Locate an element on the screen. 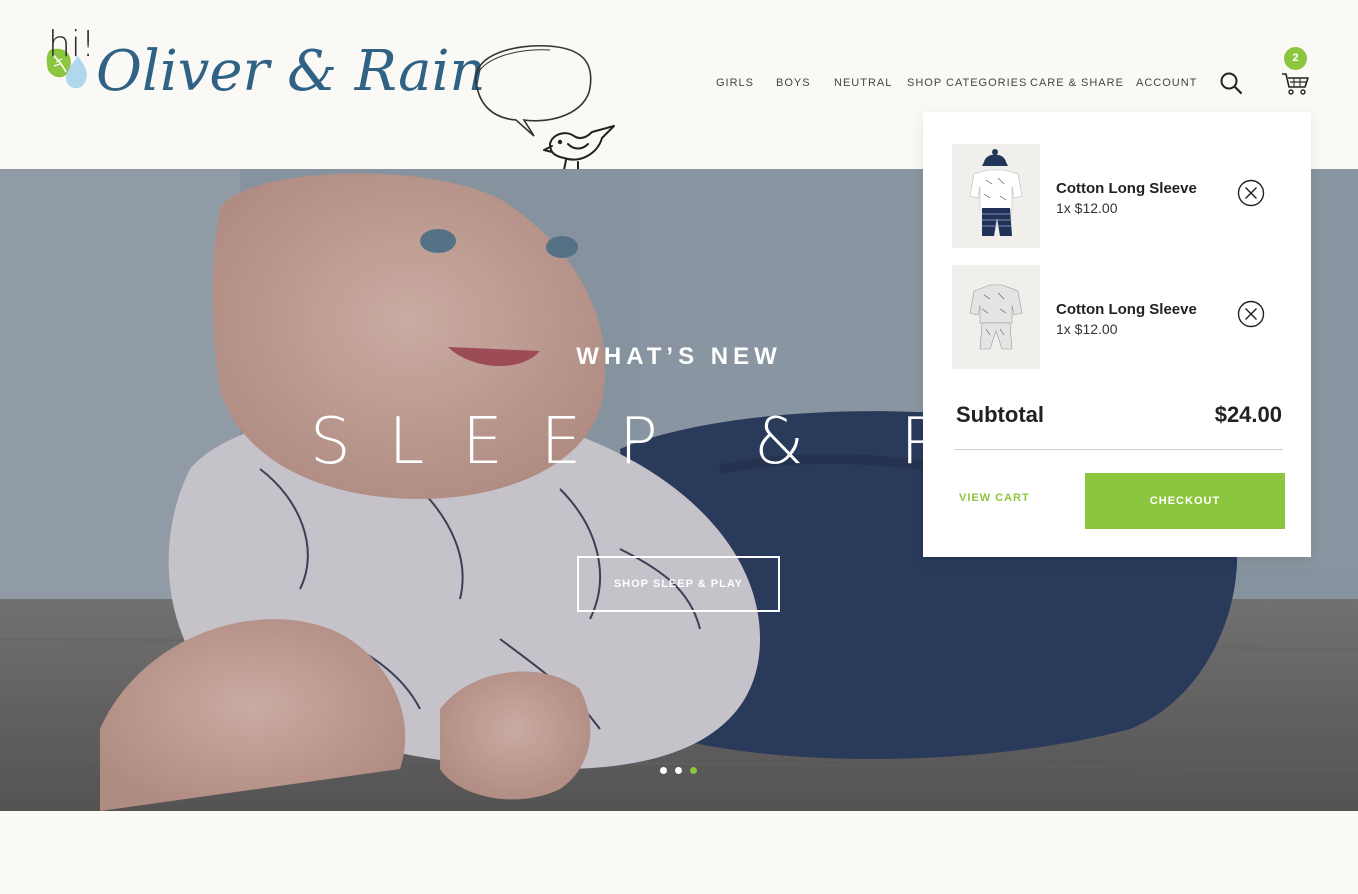  nav-girls: GIRLS is located at coordinates (735, 83).